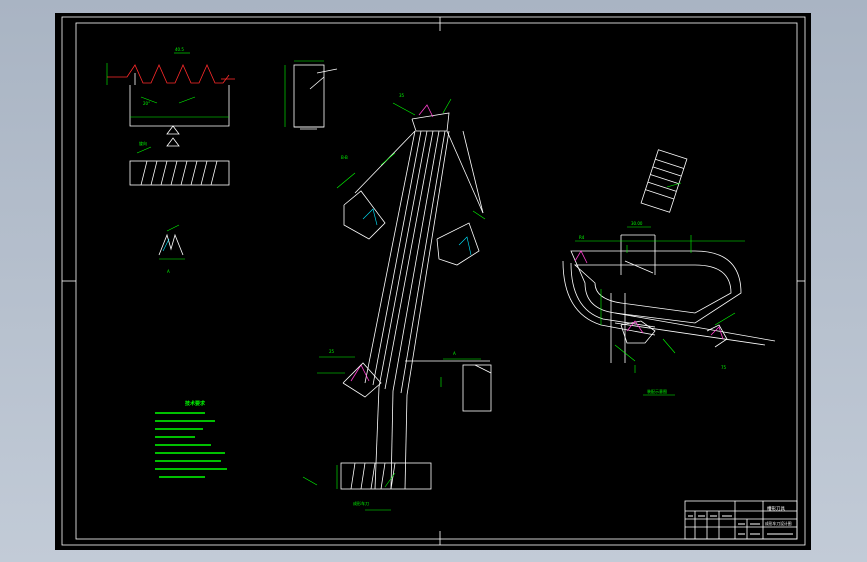  I want to click on tech-requirements-title: 技术要求, so click(195, 403).